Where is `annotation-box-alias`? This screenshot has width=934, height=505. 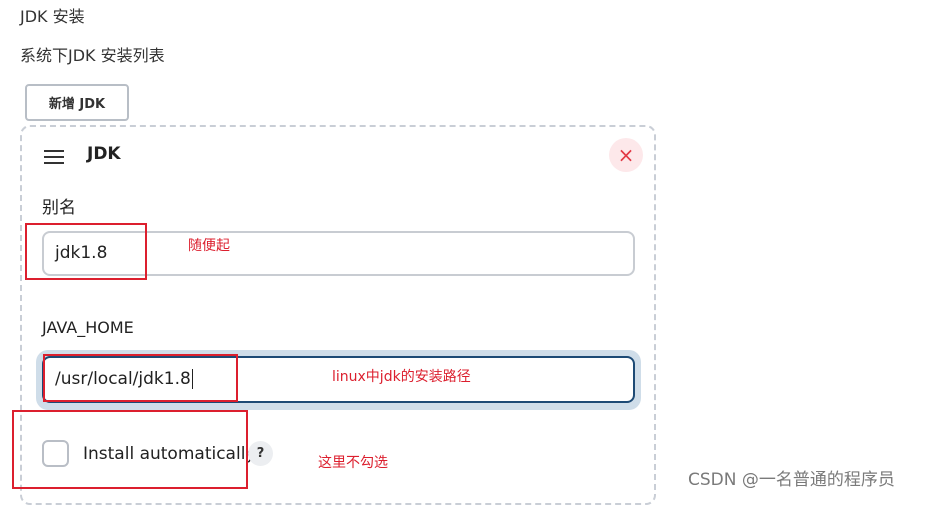
annotation-box-alias is located at coordinates (86, 251).